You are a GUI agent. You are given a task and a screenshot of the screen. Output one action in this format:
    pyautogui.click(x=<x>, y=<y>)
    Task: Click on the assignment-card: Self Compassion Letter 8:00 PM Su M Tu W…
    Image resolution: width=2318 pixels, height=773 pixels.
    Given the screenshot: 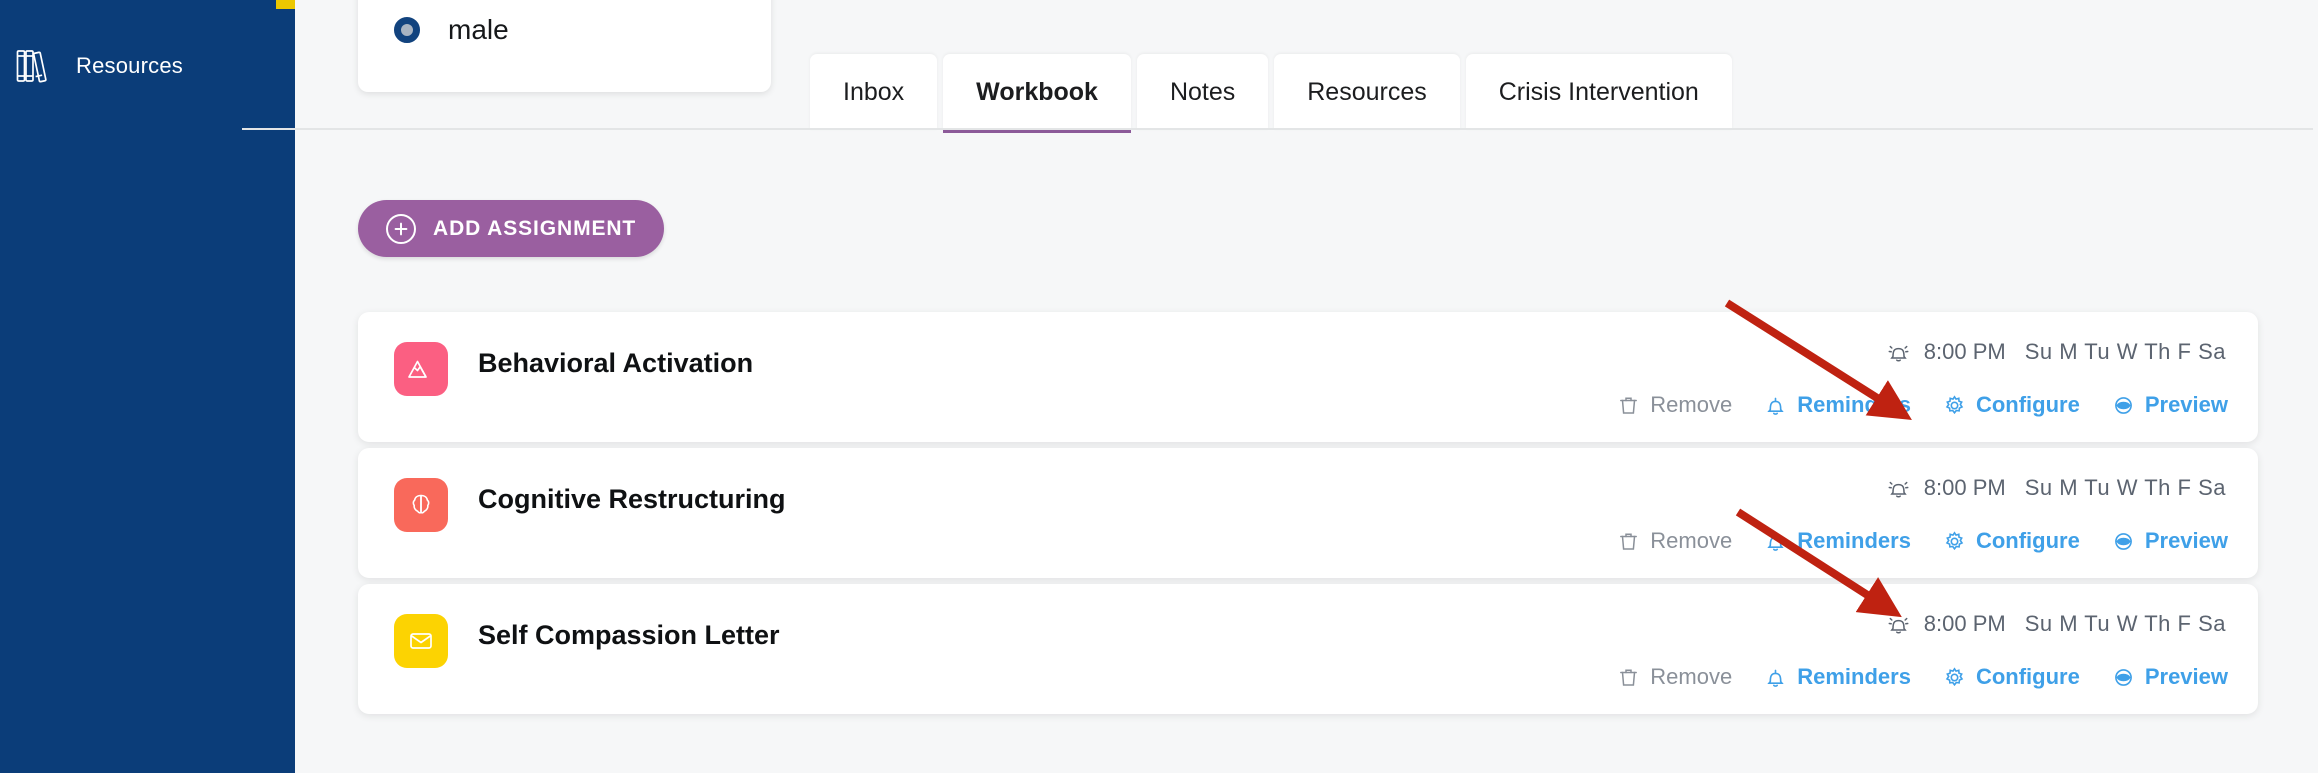 What is the action you would take?
    pyautogui.click(x=1308, y=649)
    